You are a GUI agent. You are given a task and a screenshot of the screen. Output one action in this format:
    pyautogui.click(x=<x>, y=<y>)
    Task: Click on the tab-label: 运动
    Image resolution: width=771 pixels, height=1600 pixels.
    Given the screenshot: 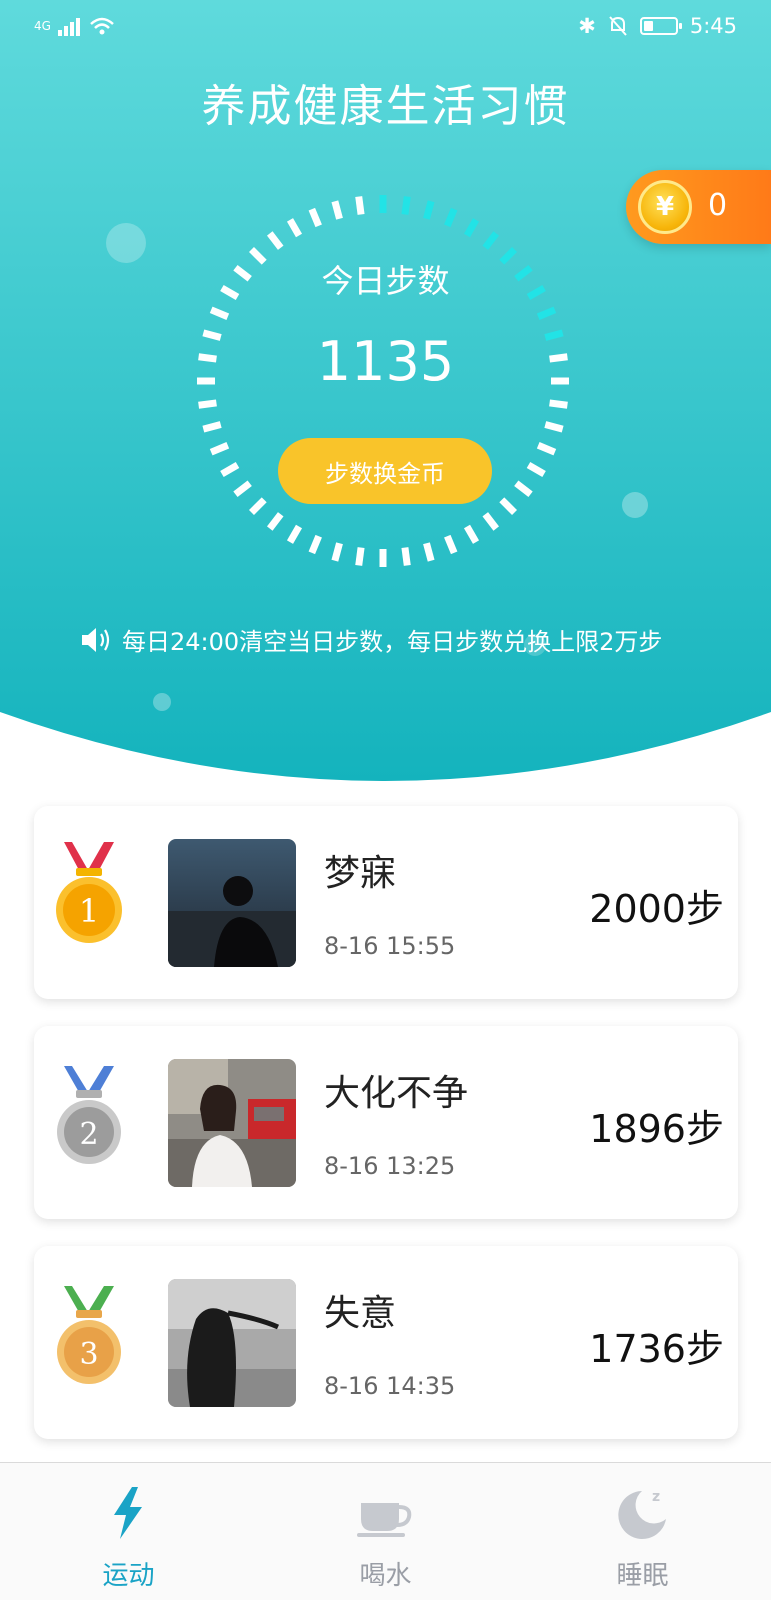 What is the action you would take?
    pyautogui.click(x=128, y=1576)
    